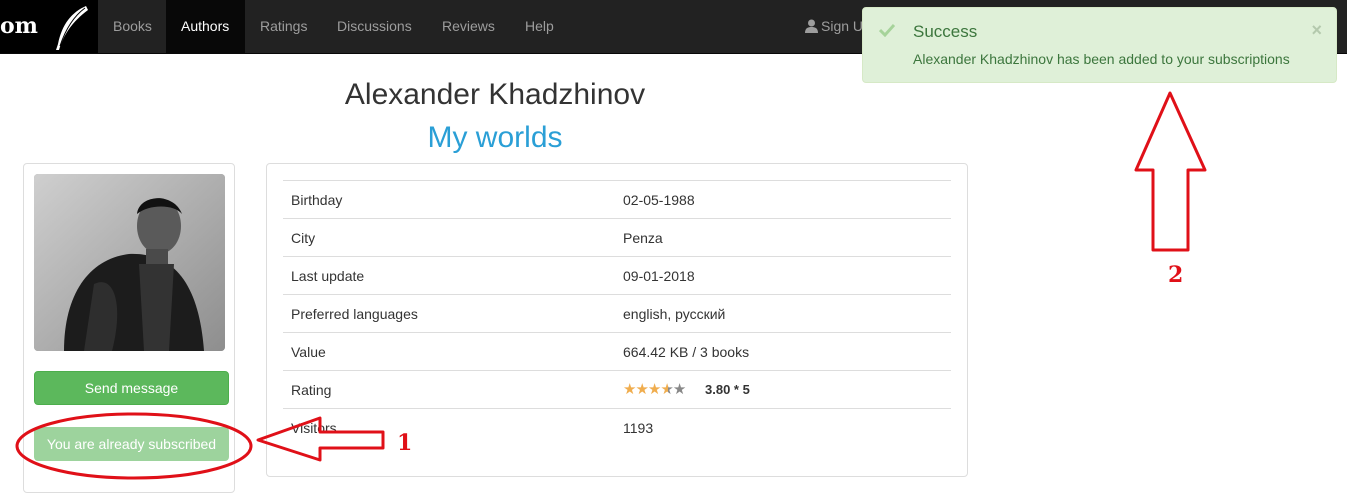 The image size is (1347, 503). What do you see at coordinates (374, 26) in the screenshot?
I see `nav-discussions: Discussions` at bounding box center [374, 26].